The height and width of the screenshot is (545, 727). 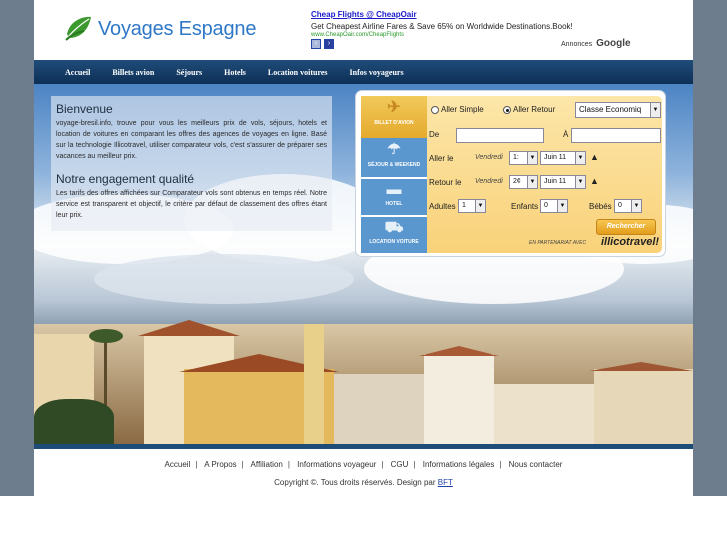 What do you see at coordinates (189, 72) in the screenshot?
I see `nav-item-sejours: Séjours` at bounding box center [189, 72].